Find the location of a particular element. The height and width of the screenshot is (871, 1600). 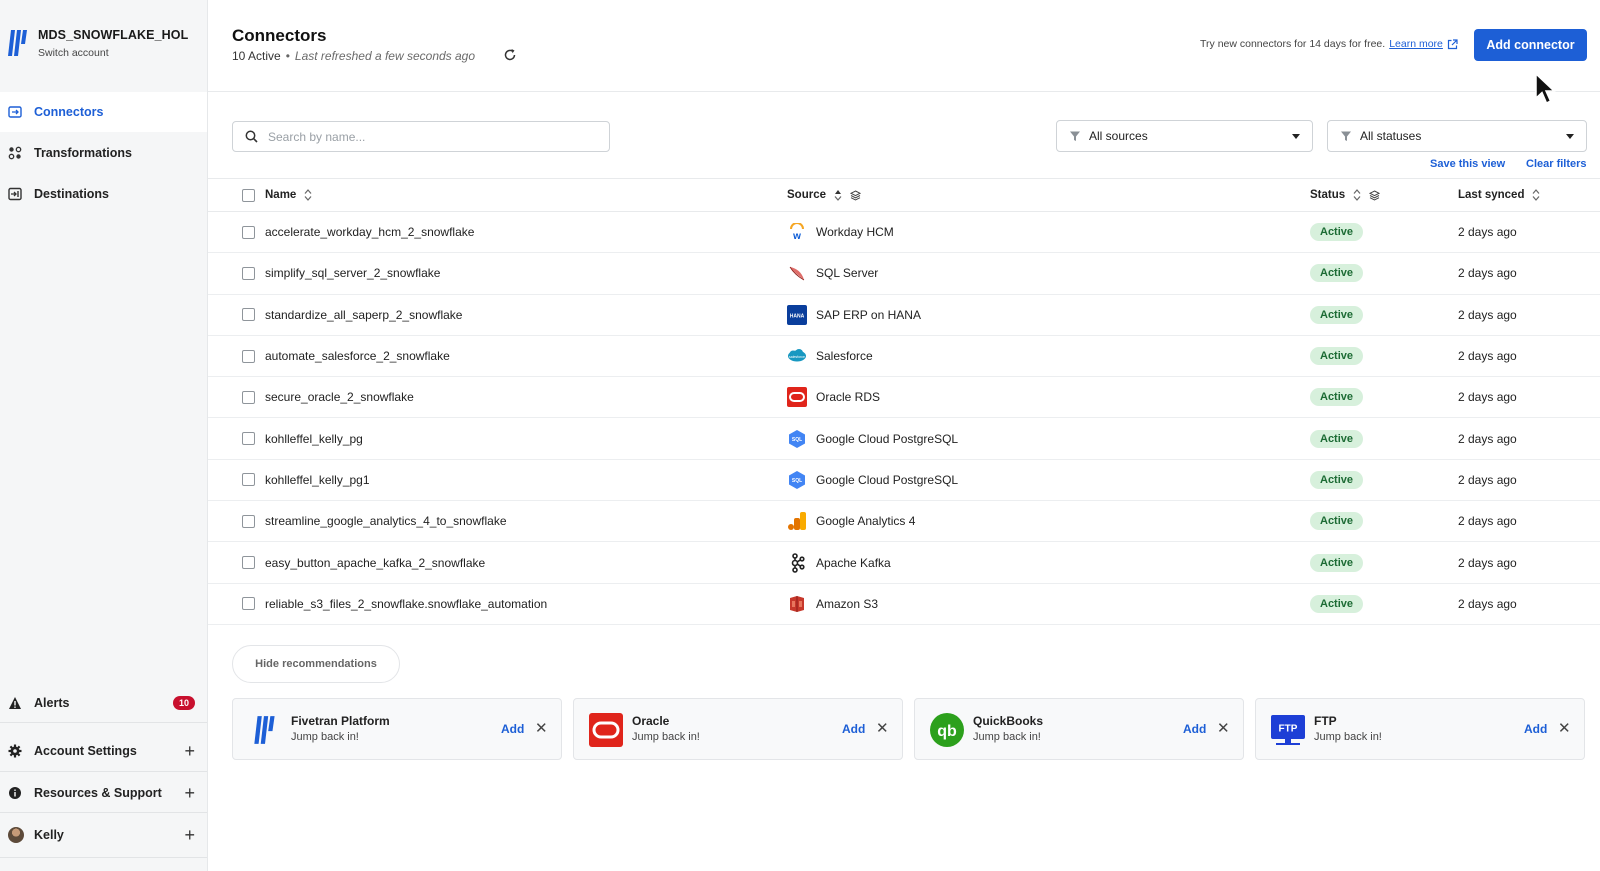

column-header-name: Name is located at coordinates (288, 195).